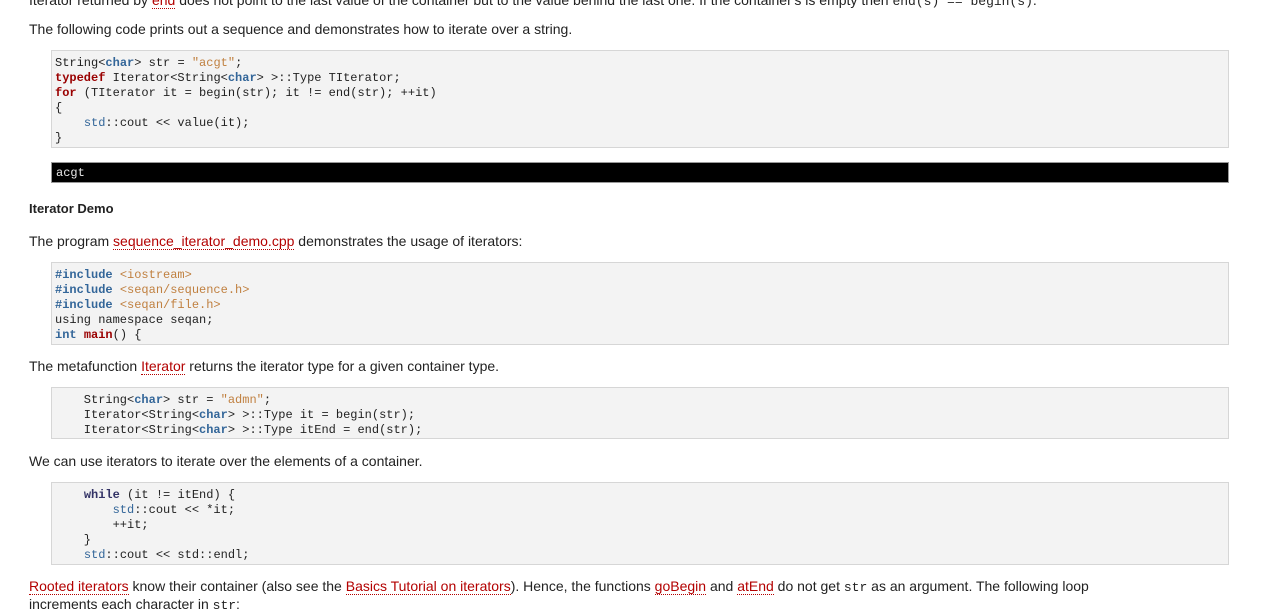 The width and height of the screenshot is (1263, 614). Describe the element at coordinates (134, 320) in the screenshot. I see `code-line: using namespace seqan;` at that location.